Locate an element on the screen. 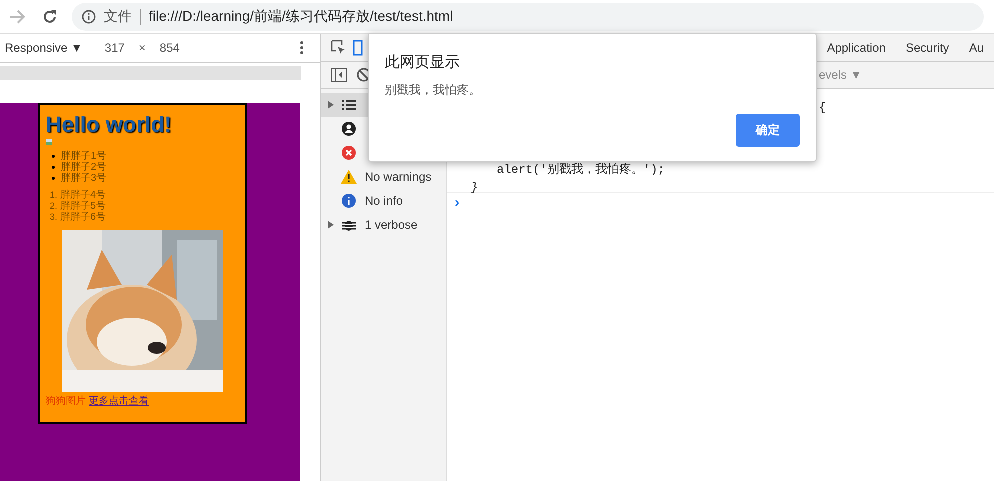 This screenshot has height=481, width=994. code-text: alert('别戳我，我怕疼。'); is located at coordinates (581, 170).